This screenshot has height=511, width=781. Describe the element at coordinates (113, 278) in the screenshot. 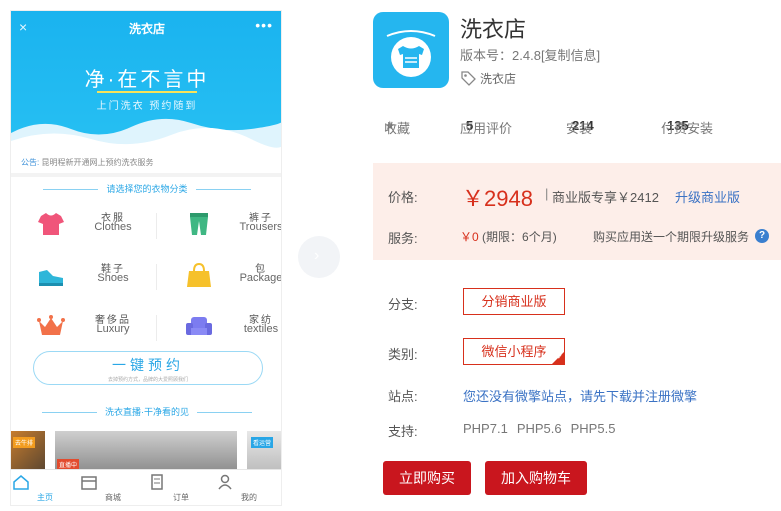

I see `category-en: Shoes` at that location.